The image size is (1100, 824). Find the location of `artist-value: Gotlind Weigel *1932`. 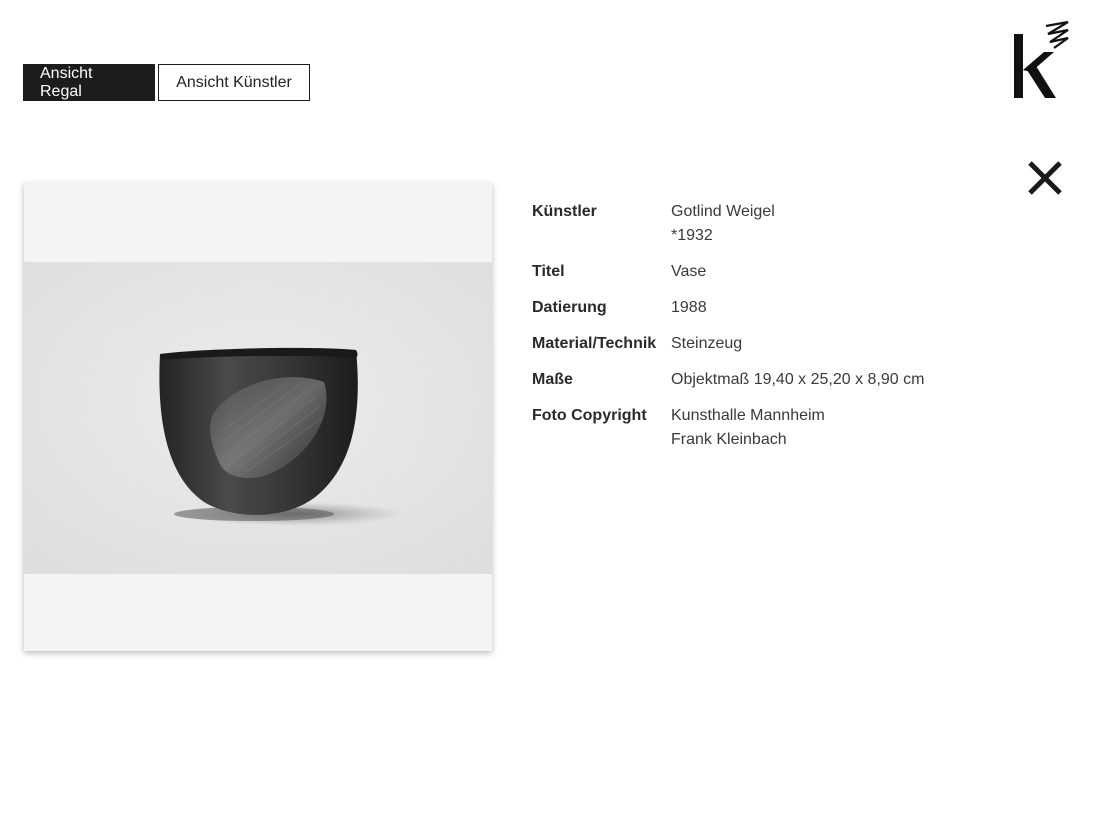

artist-value: Gotlind Weigel *1932 is located at coordinates (723, 224).